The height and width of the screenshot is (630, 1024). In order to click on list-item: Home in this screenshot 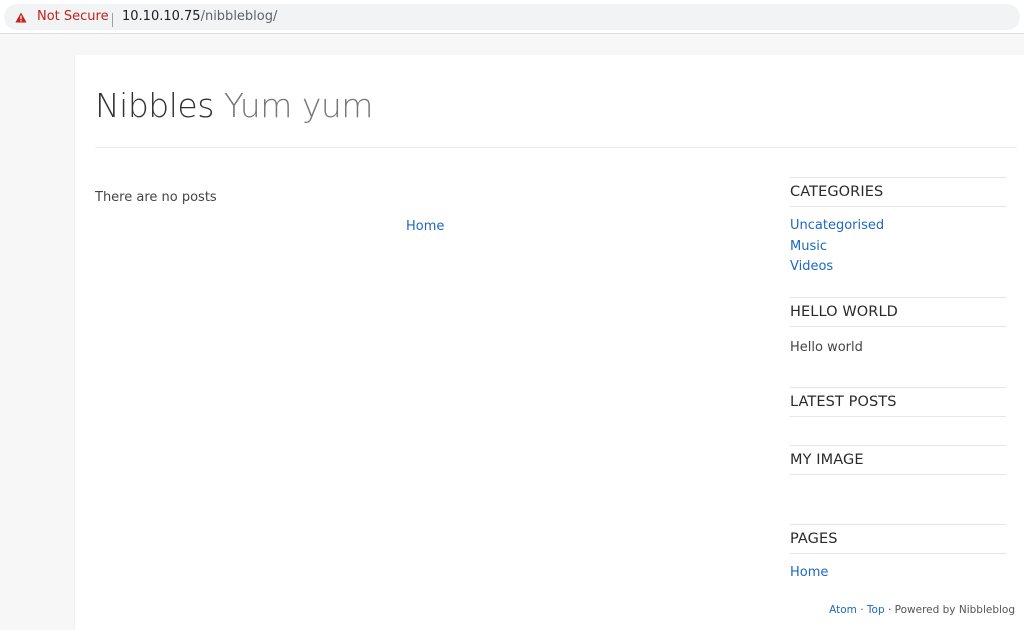, I will do `click(898, 573)`.